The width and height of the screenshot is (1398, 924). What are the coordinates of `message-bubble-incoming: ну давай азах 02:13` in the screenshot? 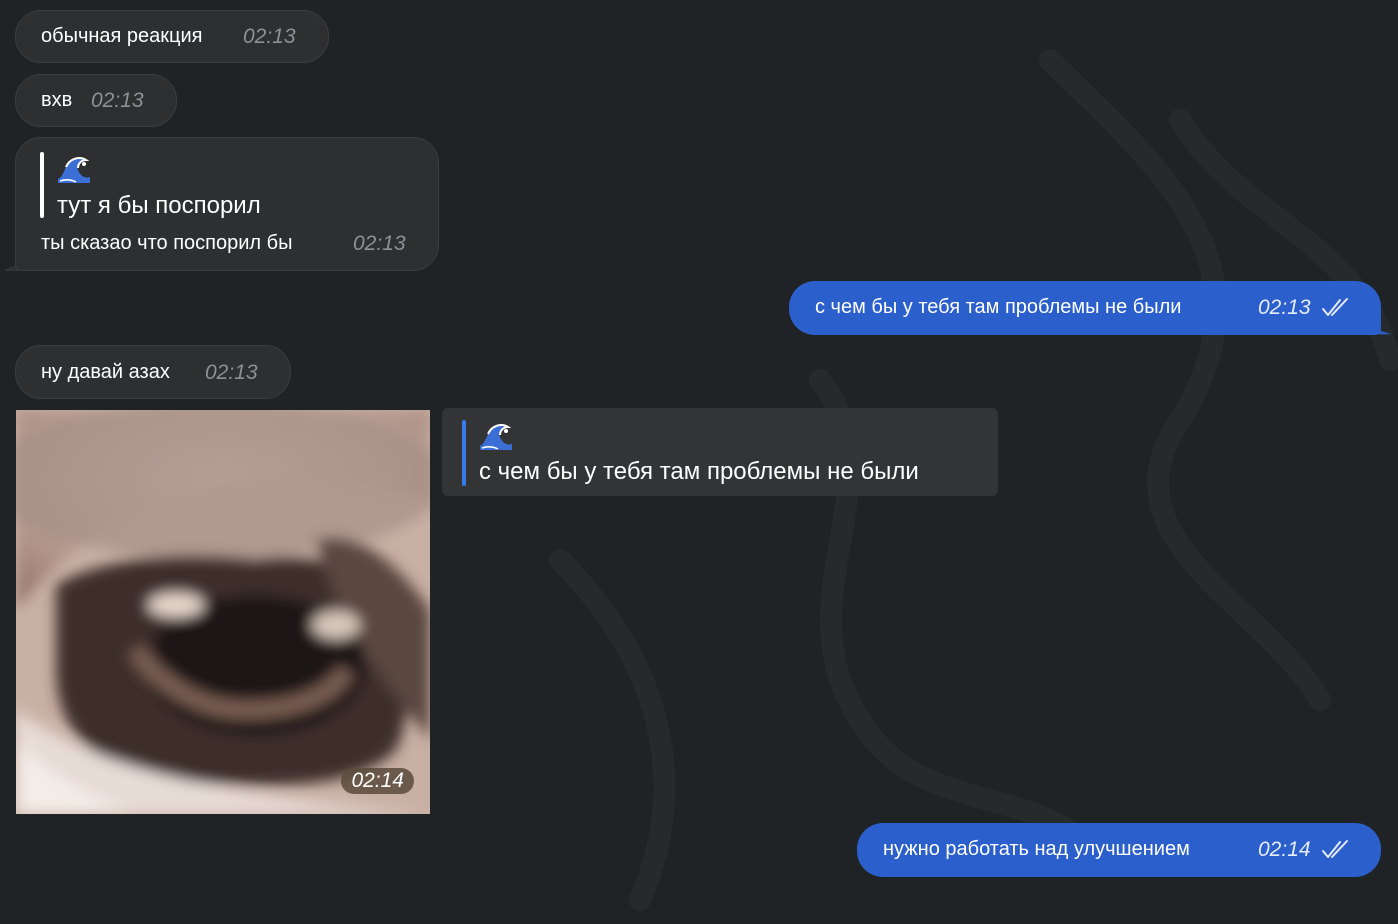 It's located at (153, 372).